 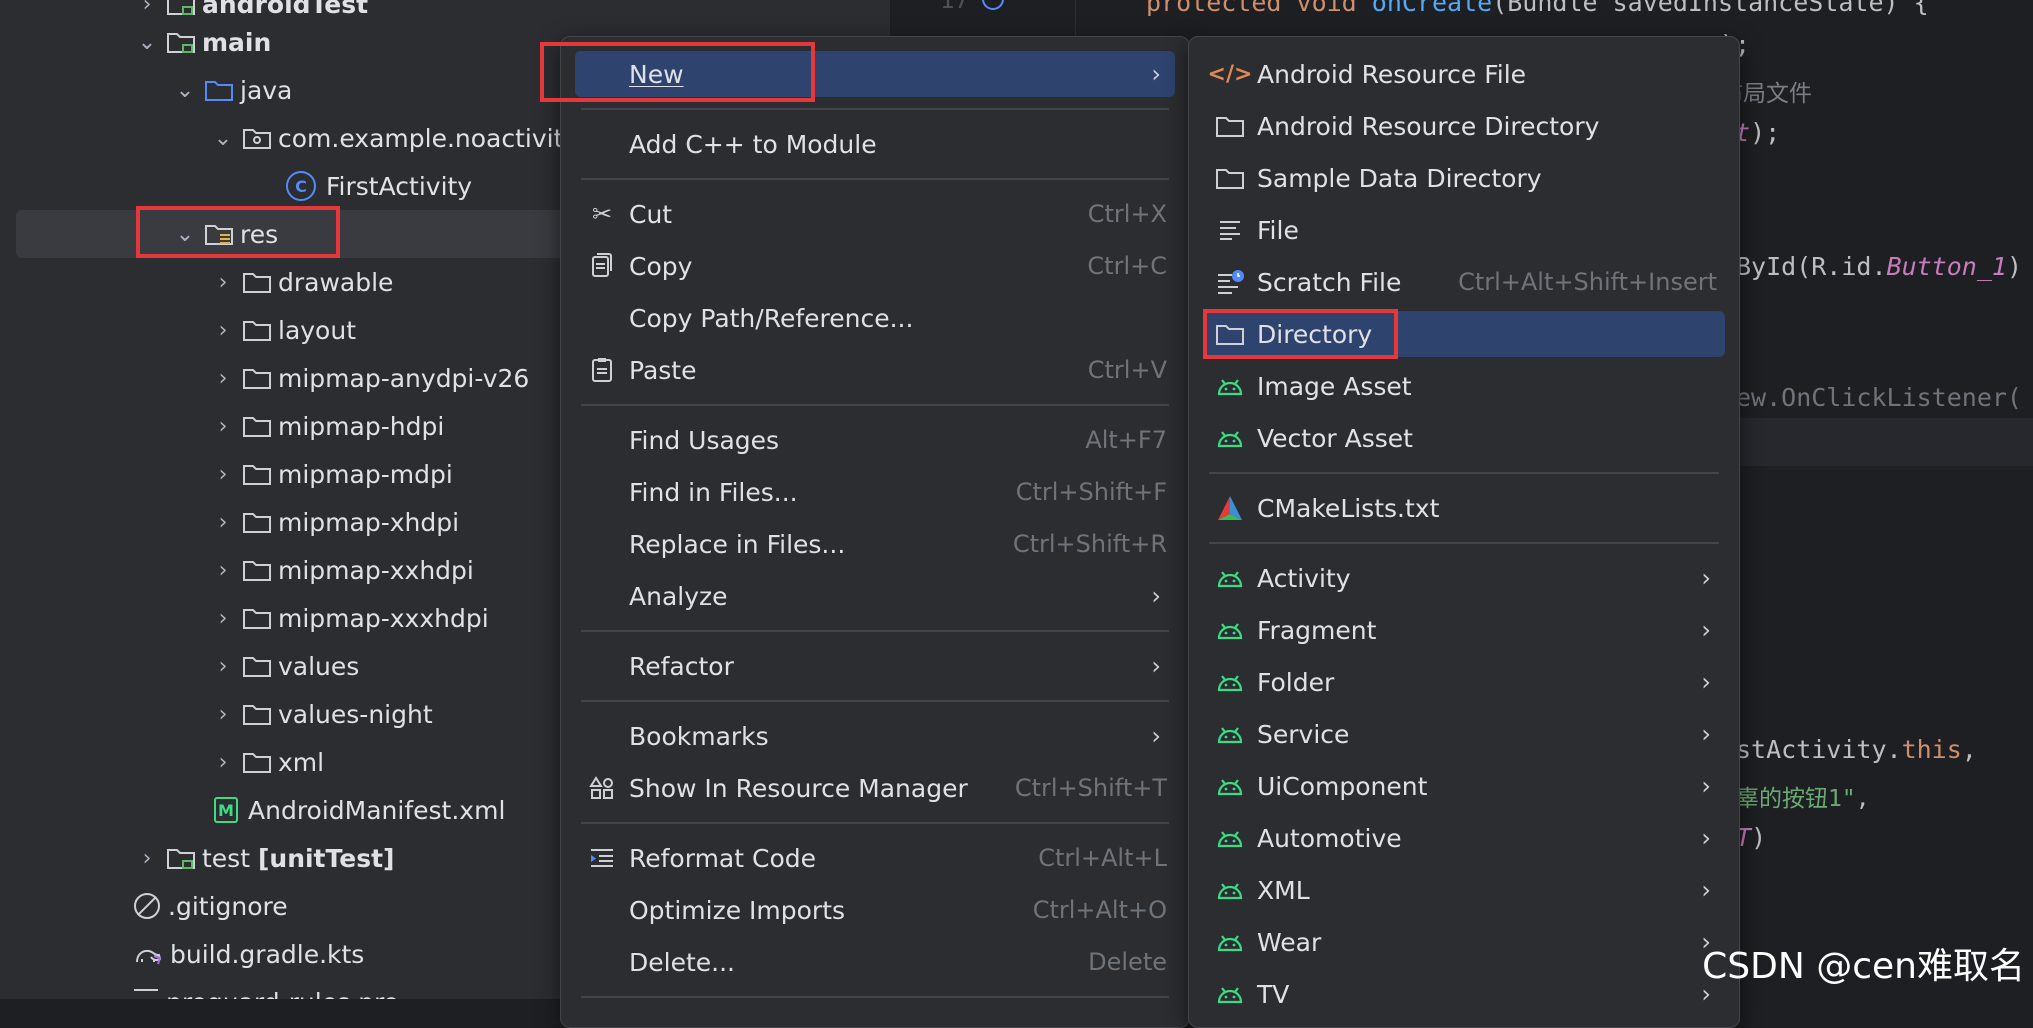 What do you see at coordinates (226, 810) in the screenshot?
I see `manifest-icon: M` at bounding box center [226, 810].